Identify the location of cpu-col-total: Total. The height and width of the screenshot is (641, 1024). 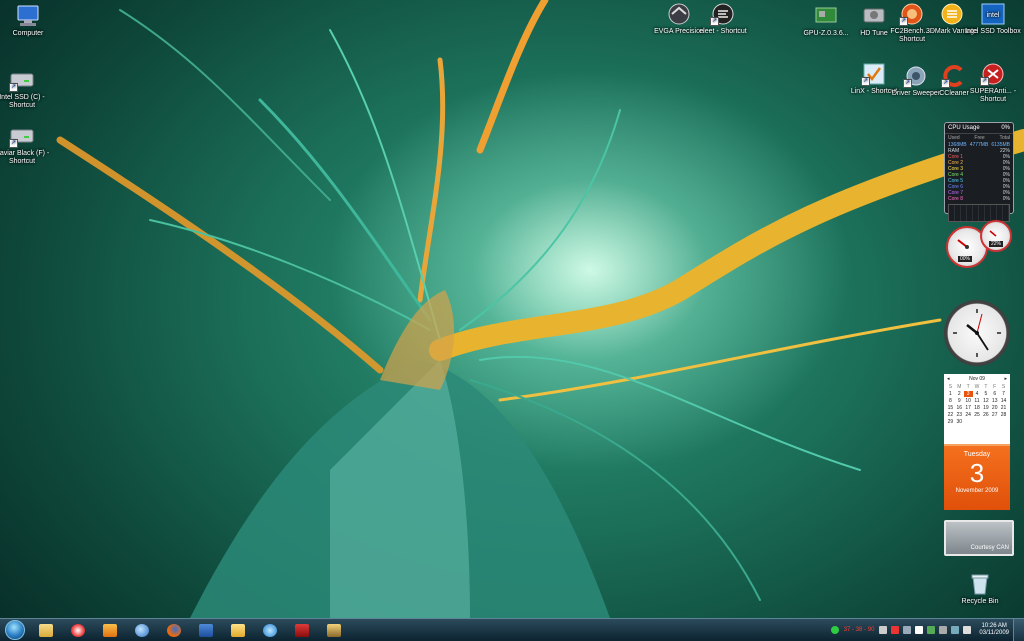
(1004, 138).